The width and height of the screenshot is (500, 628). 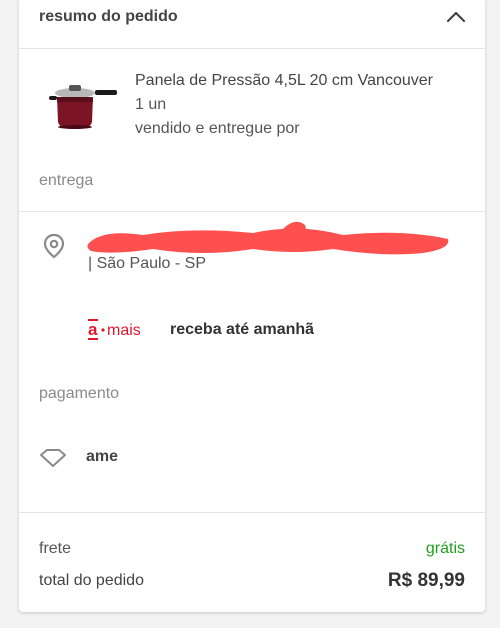 What do you see at coordinates (426, 580) in the screenshot?
I see `total-value: R$ 89,99` at bounding box center [426, 580].